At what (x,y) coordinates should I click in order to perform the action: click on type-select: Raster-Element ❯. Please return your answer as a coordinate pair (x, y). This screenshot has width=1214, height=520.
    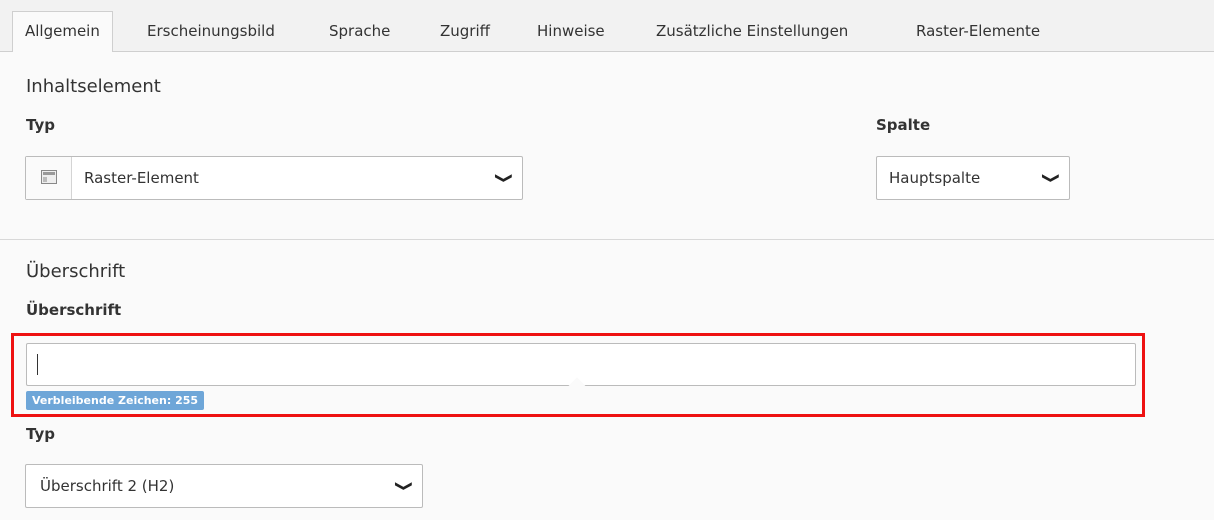
    Looking at the image, I should click on (274, 178).